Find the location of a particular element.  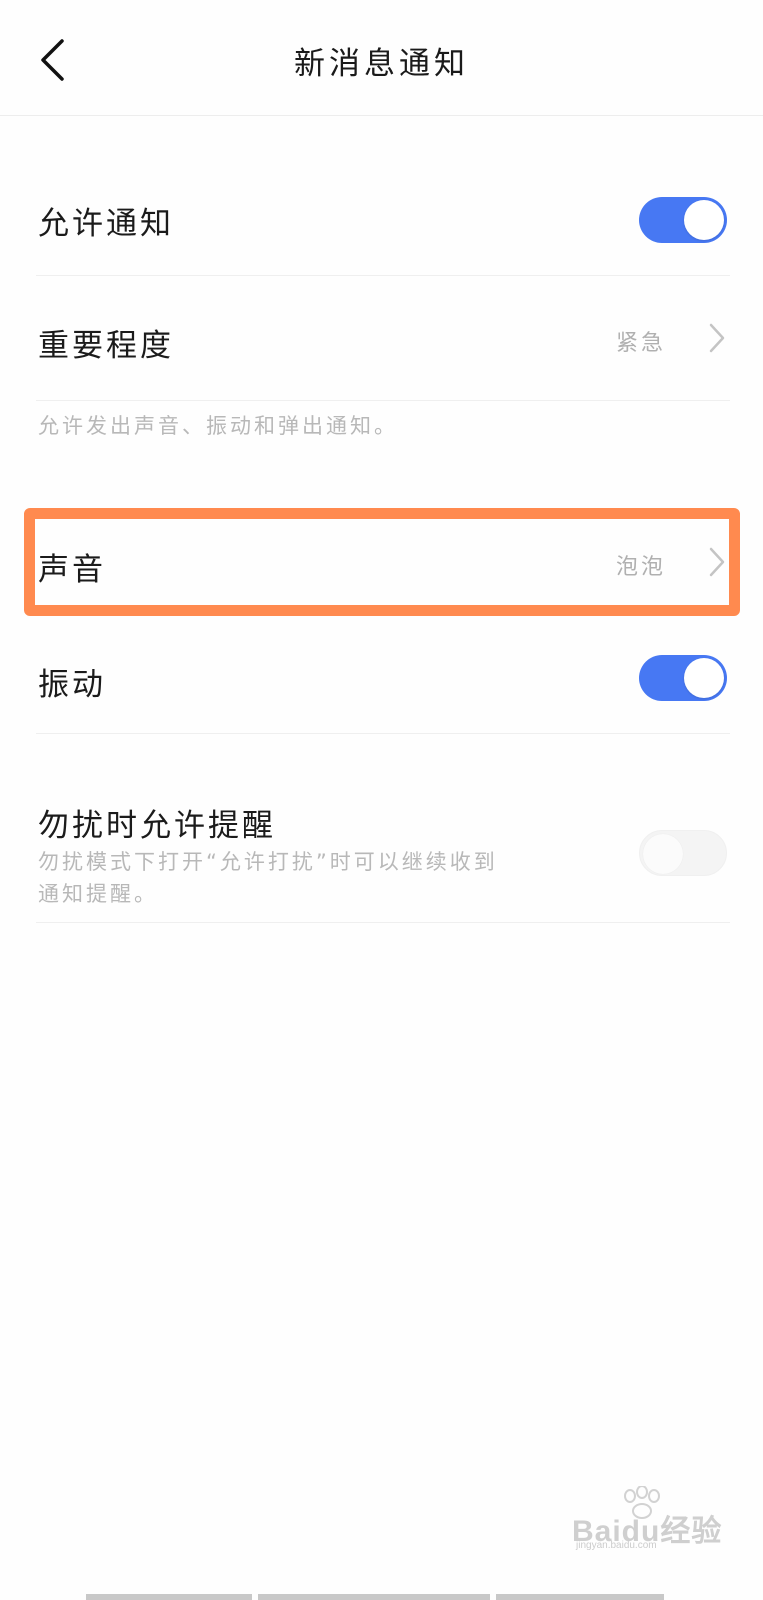

importance-label: 重要程度 is located at coordinates (106, 346).